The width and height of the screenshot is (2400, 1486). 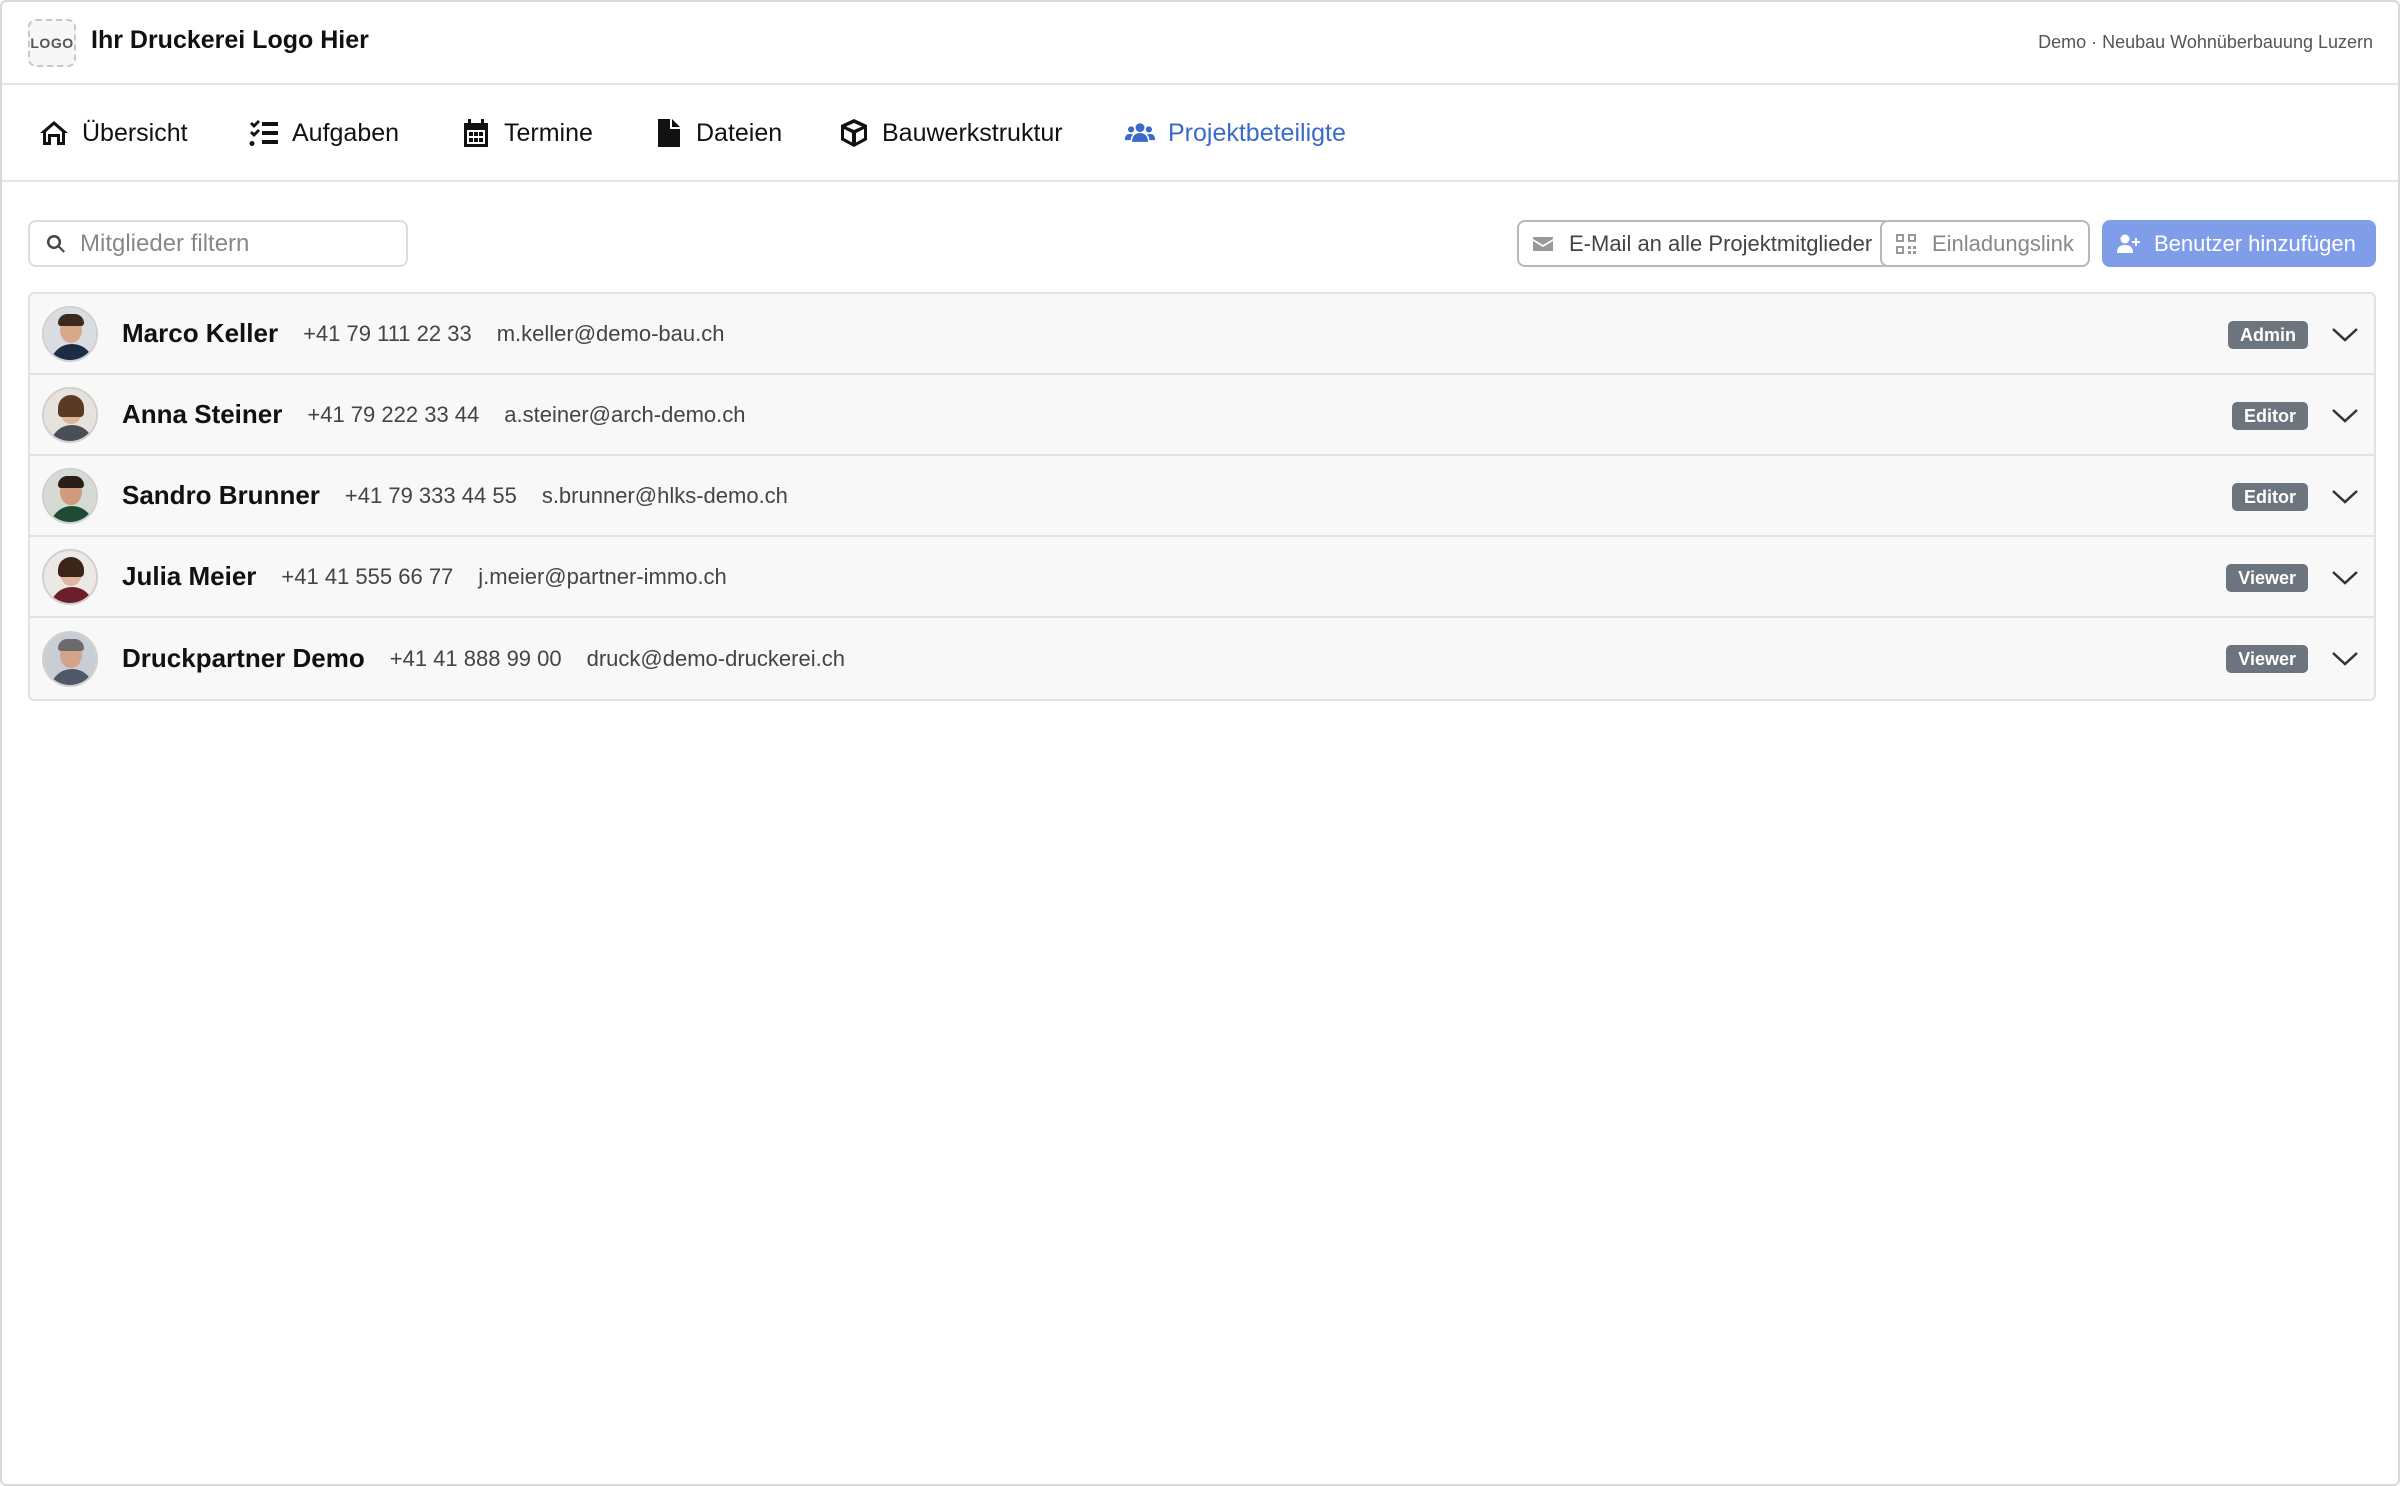 What do you see at coordinates (669, 133) in the screenshot?
I see `file-icon` at bounding box center [669, 133].